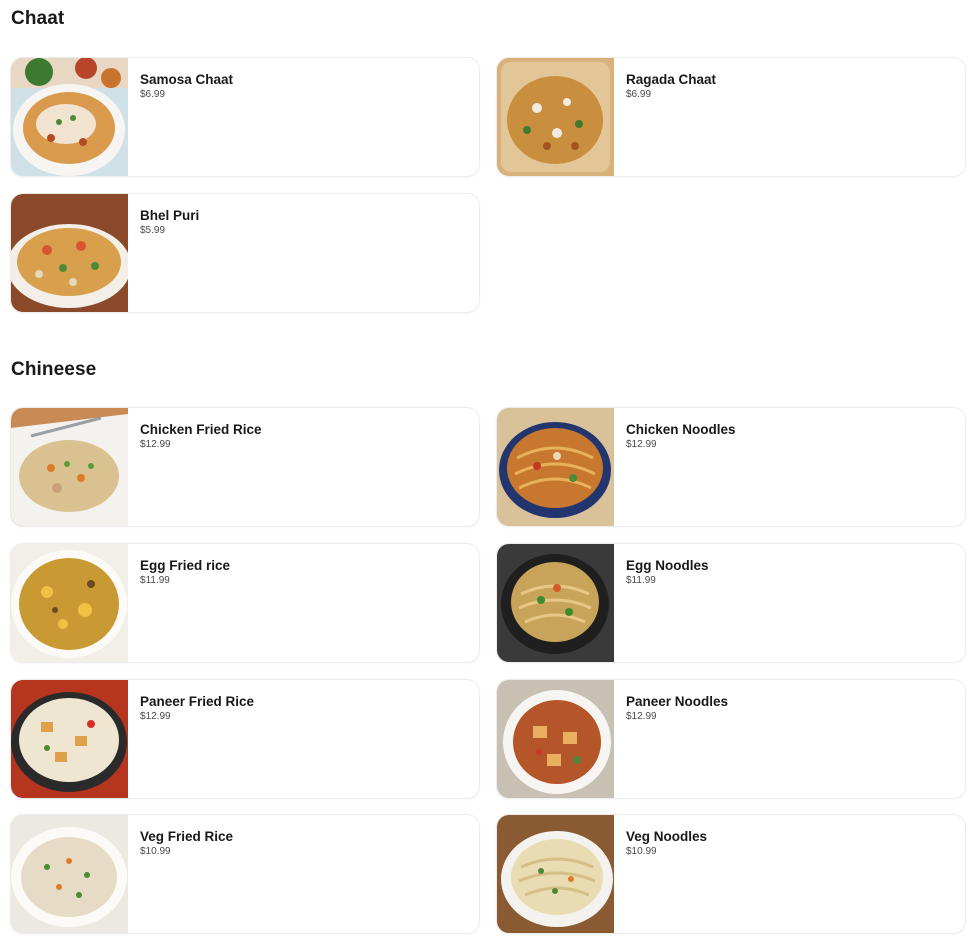 Image resolution: width=980 pixels, height=945 pixels. Describe the element at coordinates (185, 565) in the screenshot. I see `item-name: Egg Fried rice` at that location.